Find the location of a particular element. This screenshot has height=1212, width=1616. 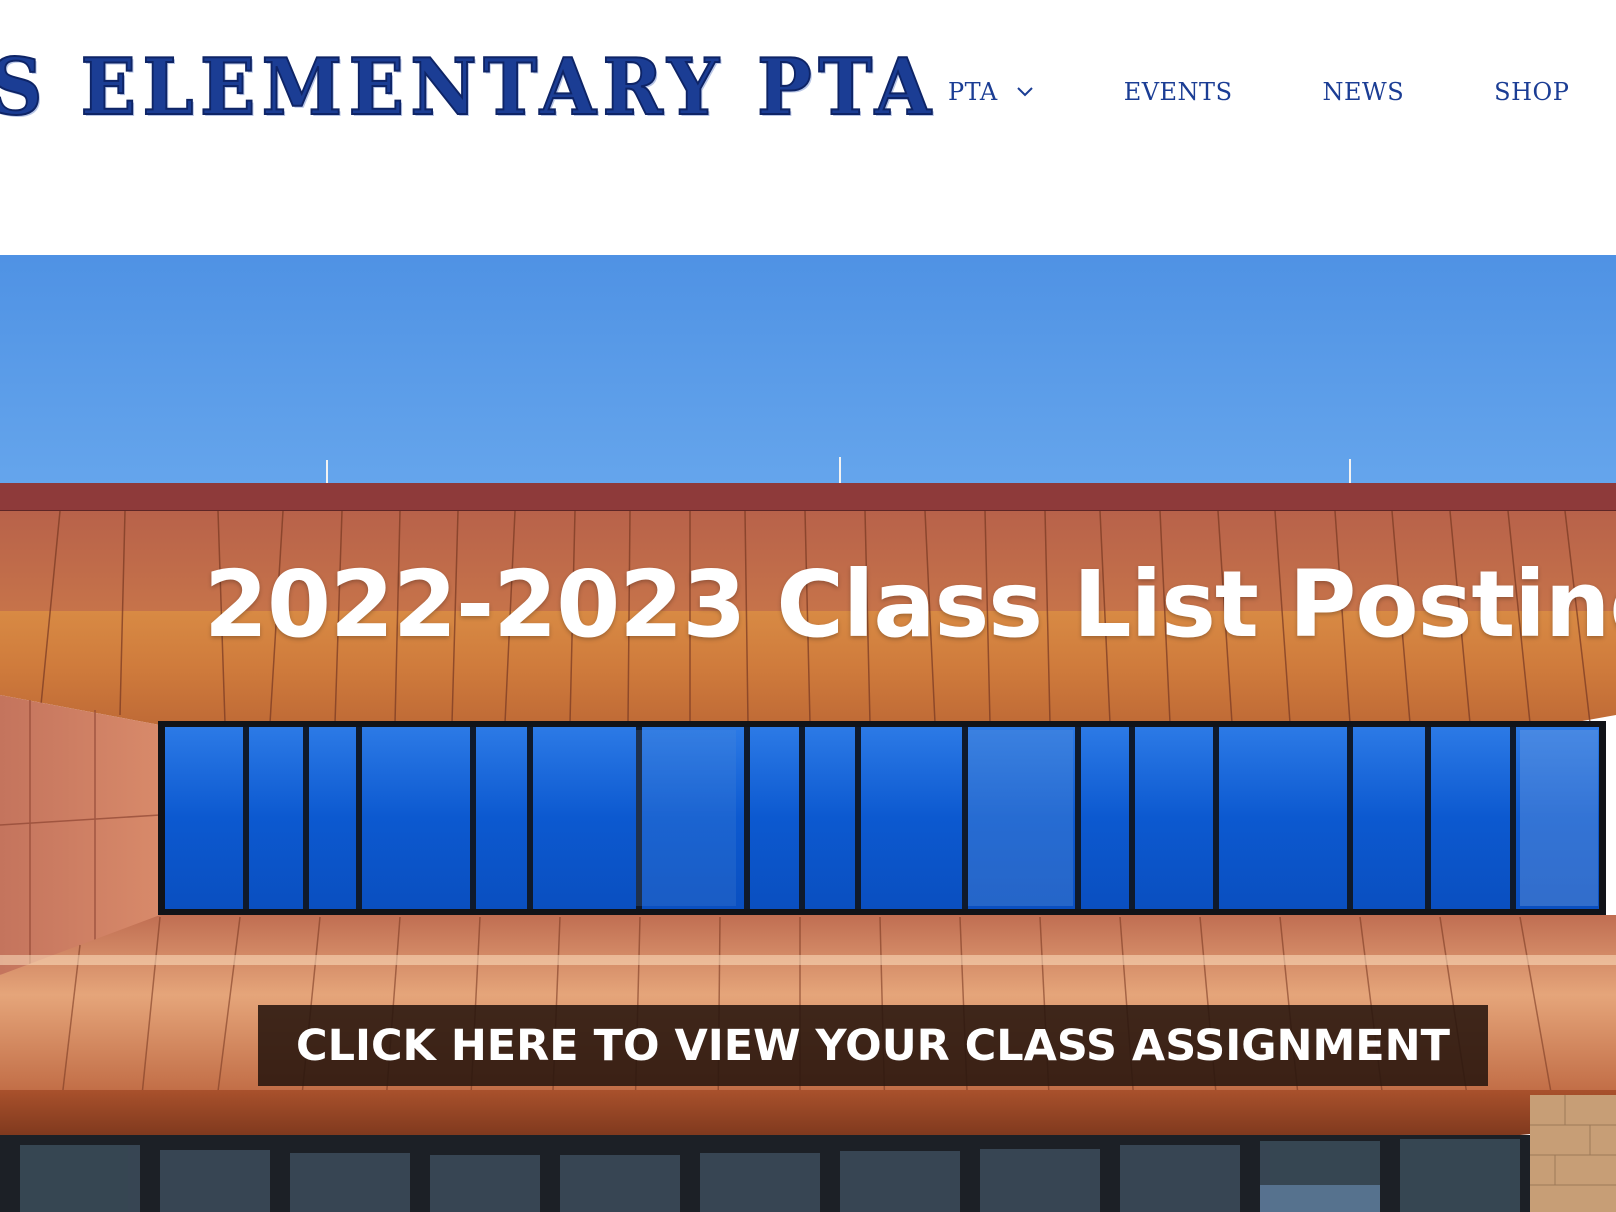

nav-item-label: PTA is located at coordinates (973, 92).